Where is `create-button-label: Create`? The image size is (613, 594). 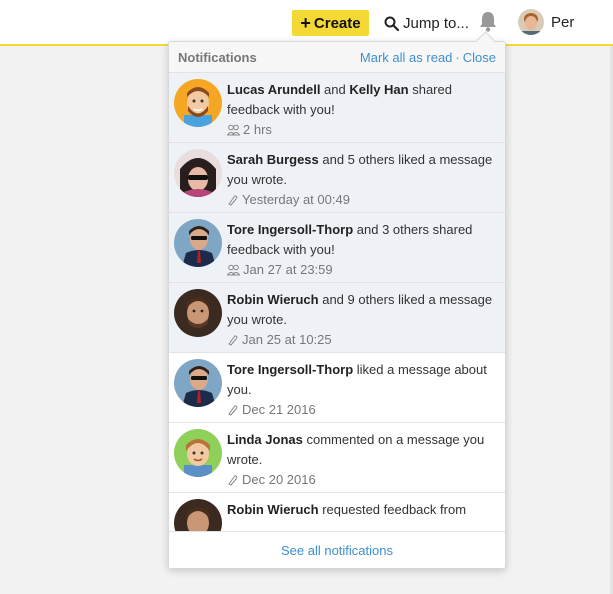
create-button-label: Create is located at coordinates (337, 23).